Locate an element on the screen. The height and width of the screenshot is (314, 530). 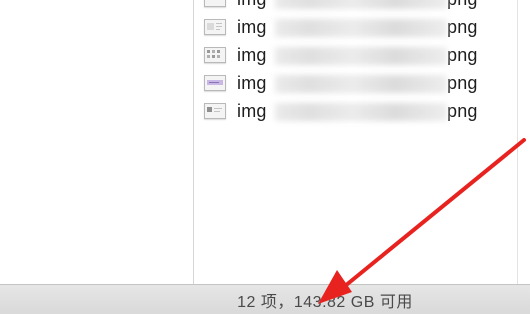
status-bar: 12 项，143.82 GB 可用 is located at coordinates (265, 299).